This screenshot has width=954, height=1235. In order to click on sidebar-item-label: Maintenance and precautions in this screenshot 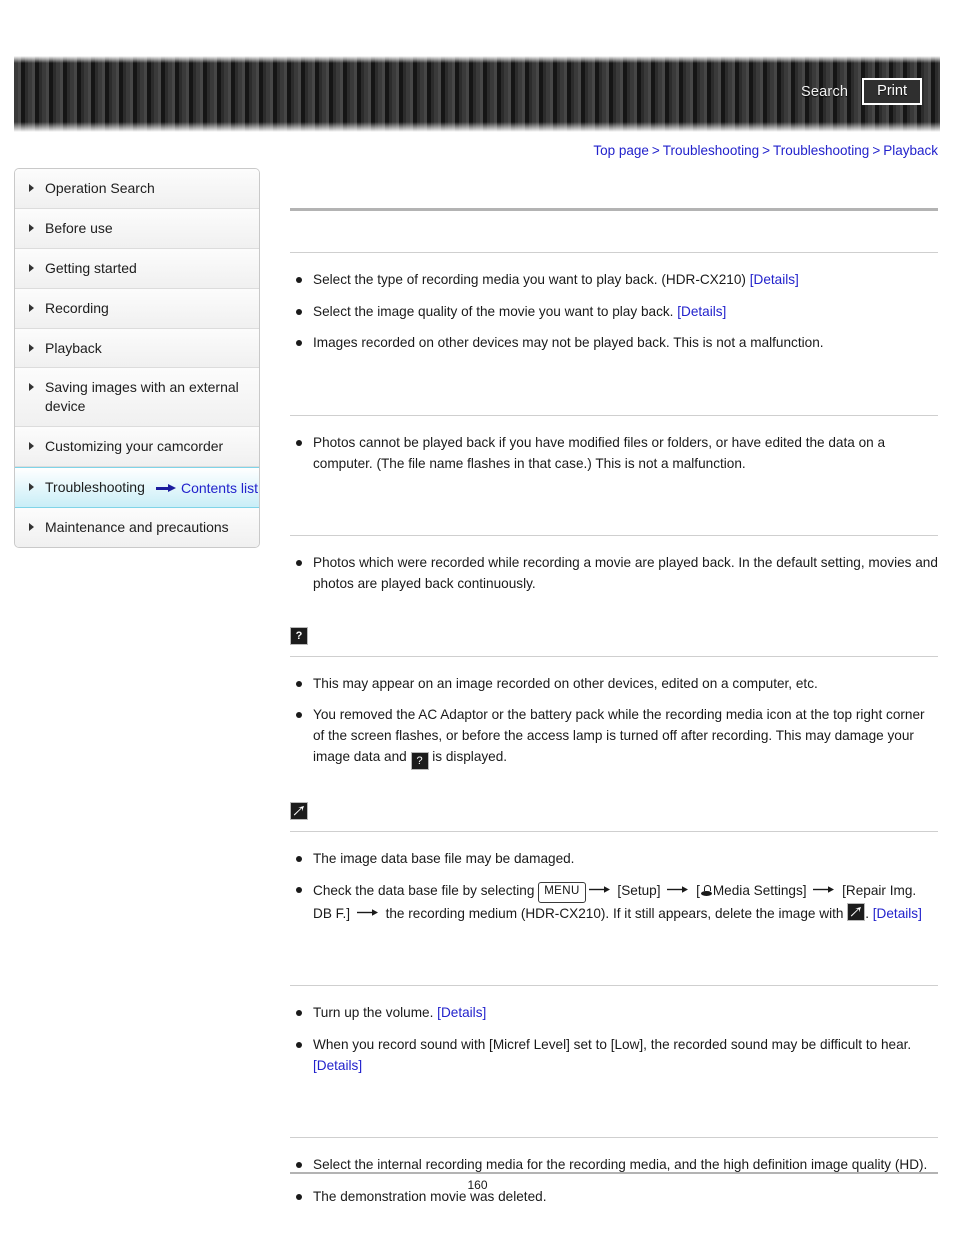, I will do `click(137, 527)`.